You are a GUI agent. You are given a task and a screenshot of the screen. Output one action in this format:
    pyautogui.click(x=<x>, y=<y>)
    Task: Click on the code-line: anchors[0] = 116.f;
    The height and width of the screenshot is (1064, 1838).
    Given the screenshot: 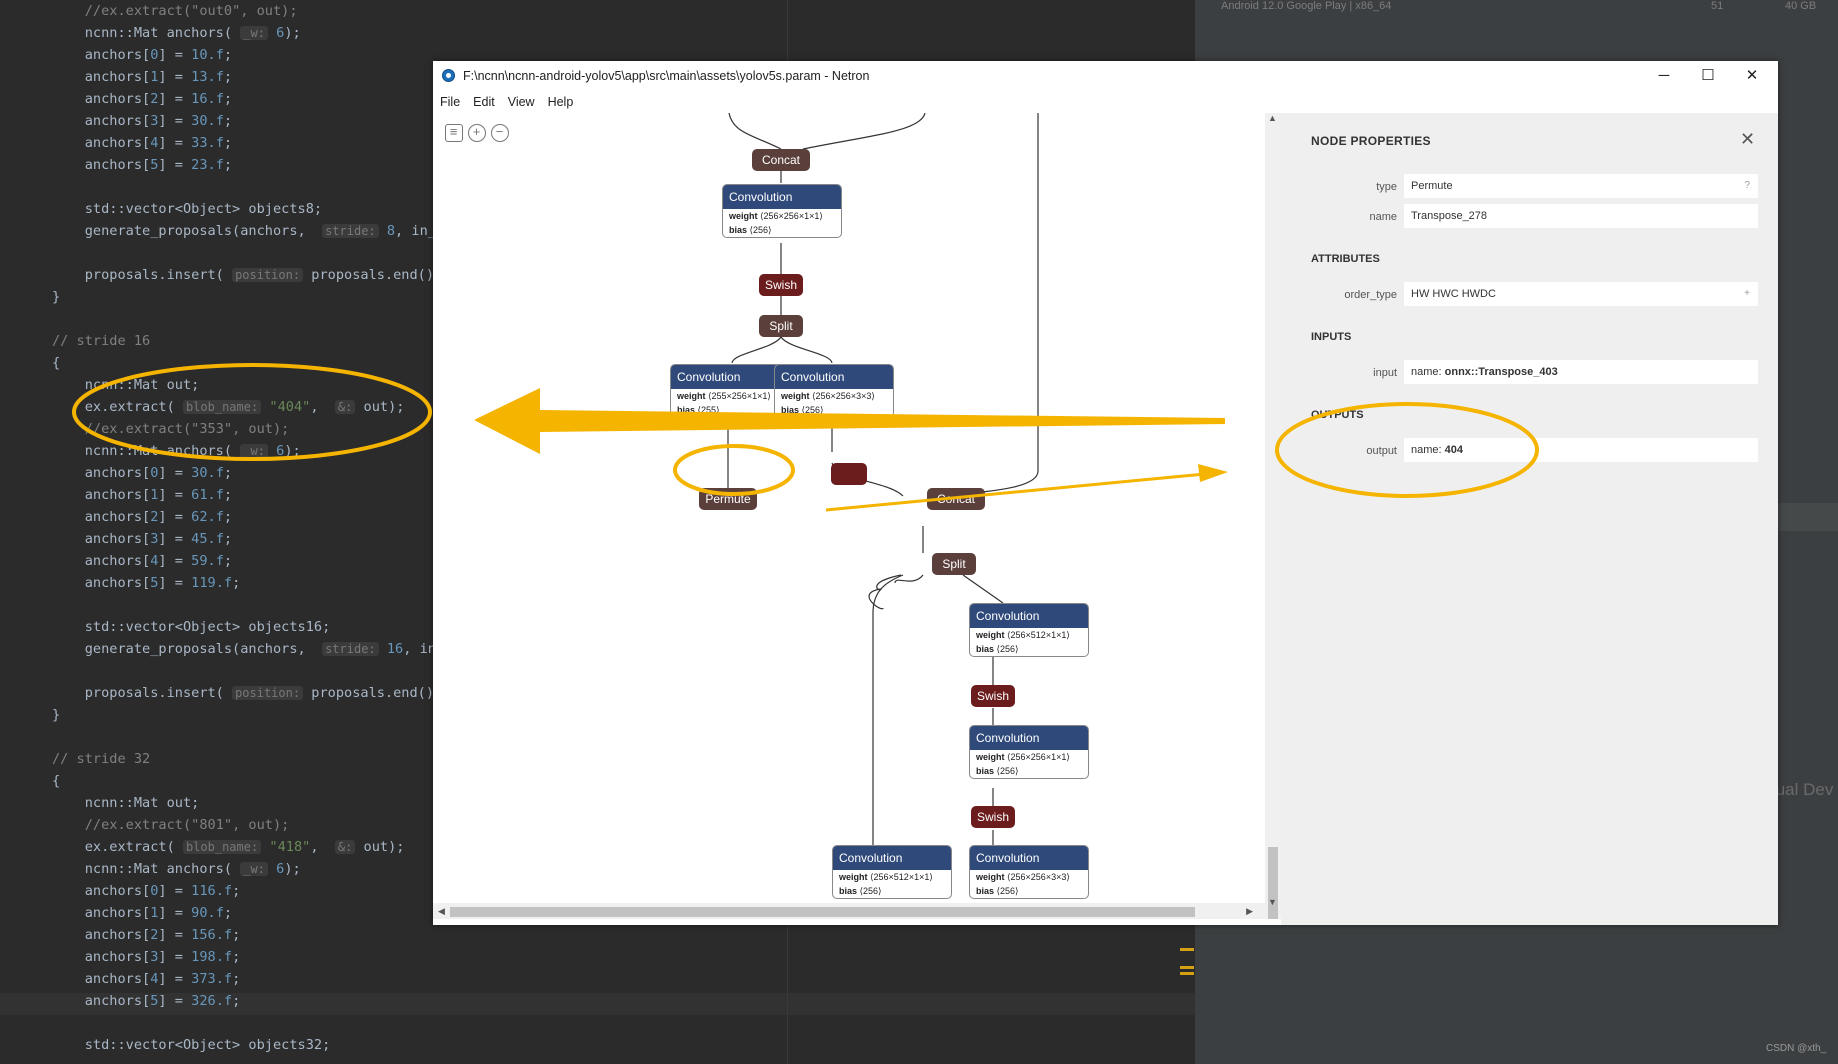 What is the action you would take?
    pyautogui.click(x=260, y=891)
    